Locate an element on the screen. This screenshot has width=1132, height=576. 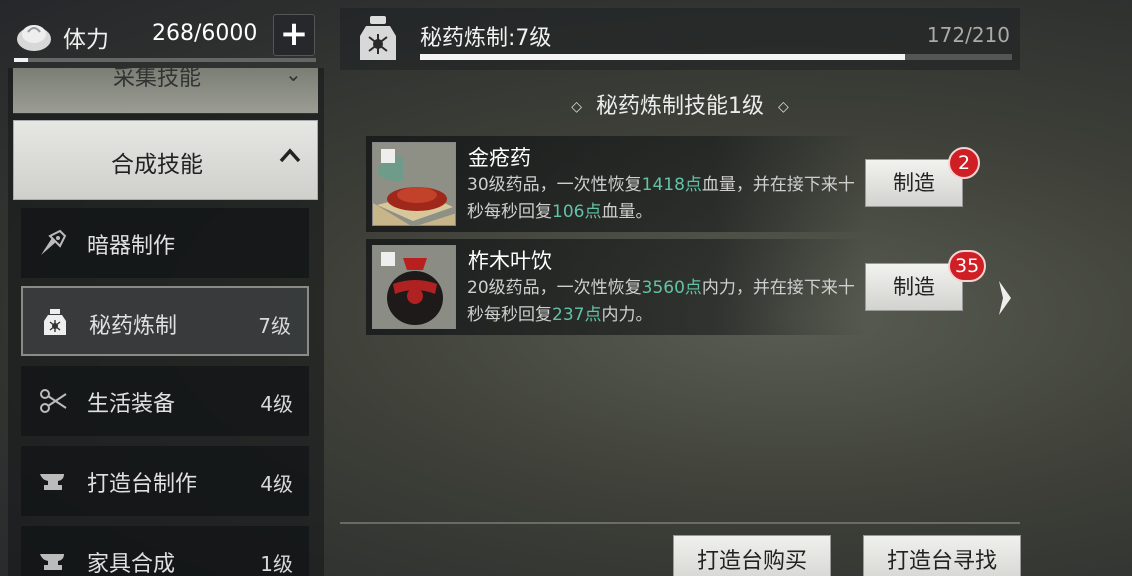
chevron-up-icon is located at coordinates (290, 155).